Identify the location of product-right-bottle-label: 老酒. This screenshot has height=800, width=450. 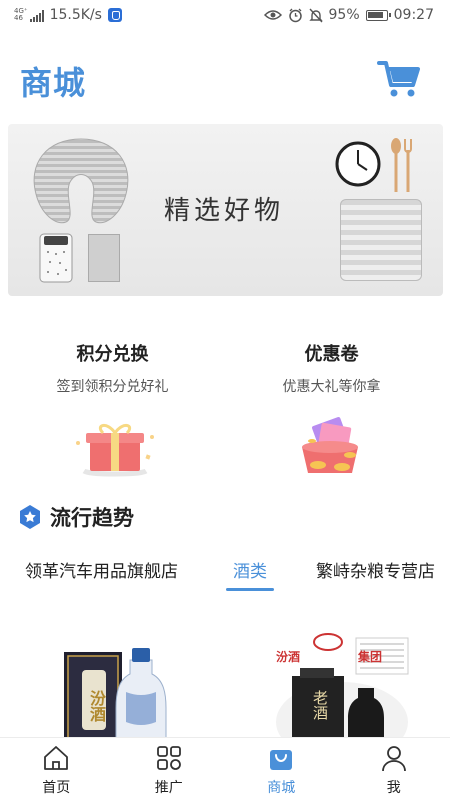
(320, 705).